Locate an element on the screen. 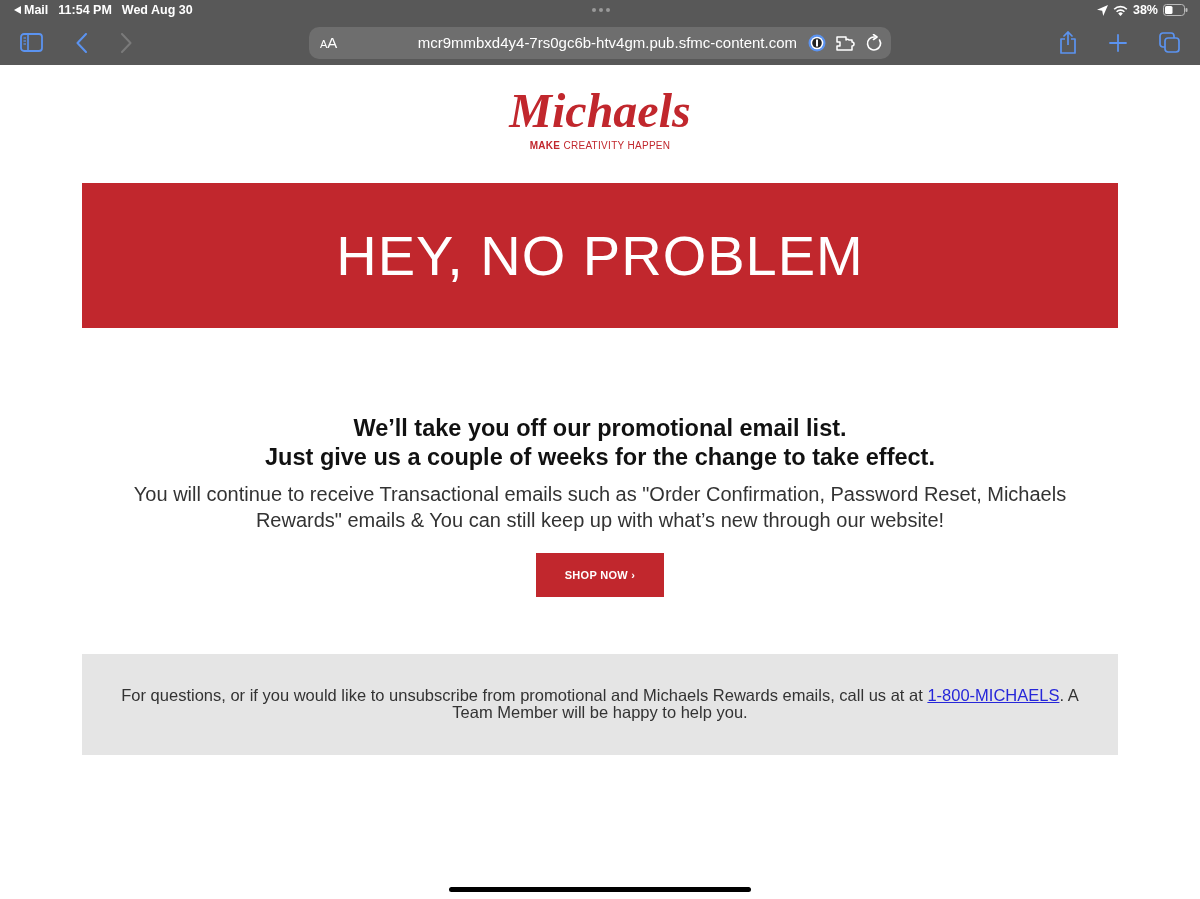  plus-icon is located at coordinates (1118, 42).